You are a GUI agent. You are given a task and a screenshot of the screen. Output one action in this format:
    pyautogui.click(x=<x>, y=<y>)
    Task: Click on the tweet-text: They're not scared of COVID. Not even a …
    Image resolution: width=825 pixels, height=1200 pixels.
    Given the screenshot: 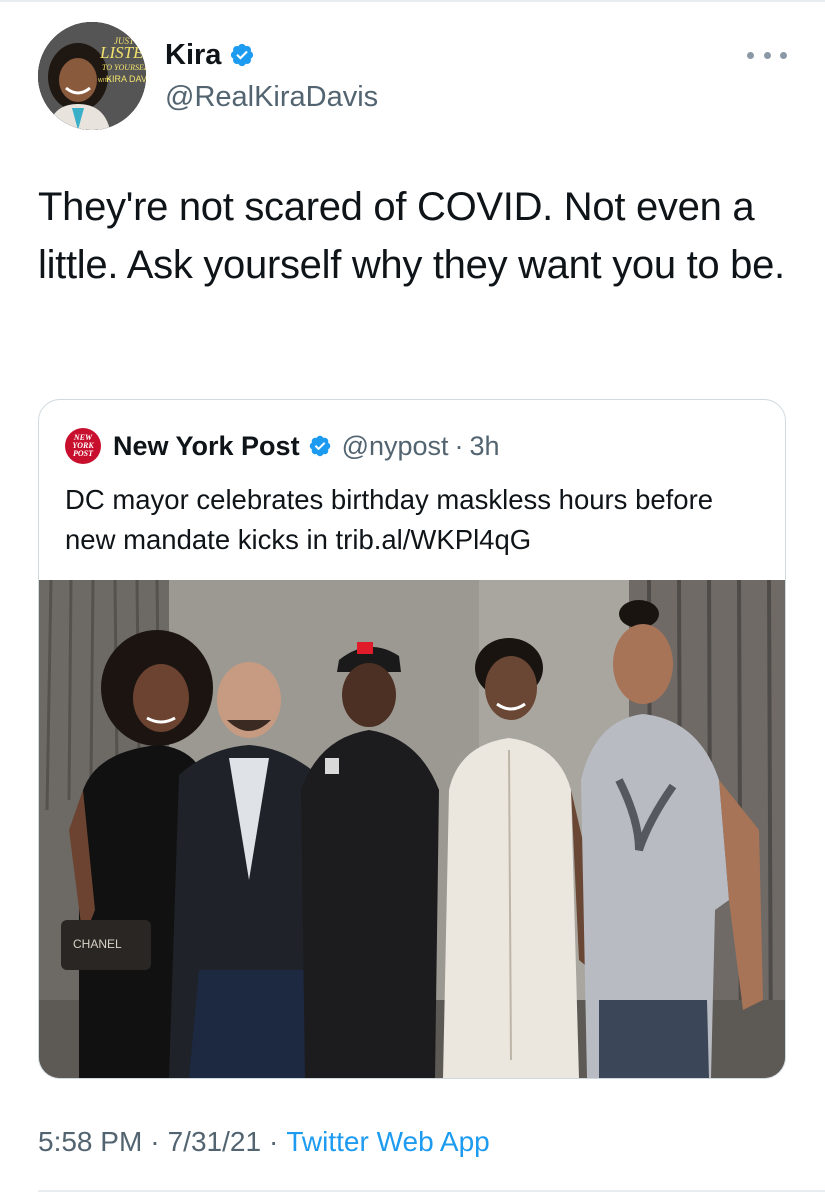 What is the action you would take?
    pyautogui.click(x=411, y=236)
    